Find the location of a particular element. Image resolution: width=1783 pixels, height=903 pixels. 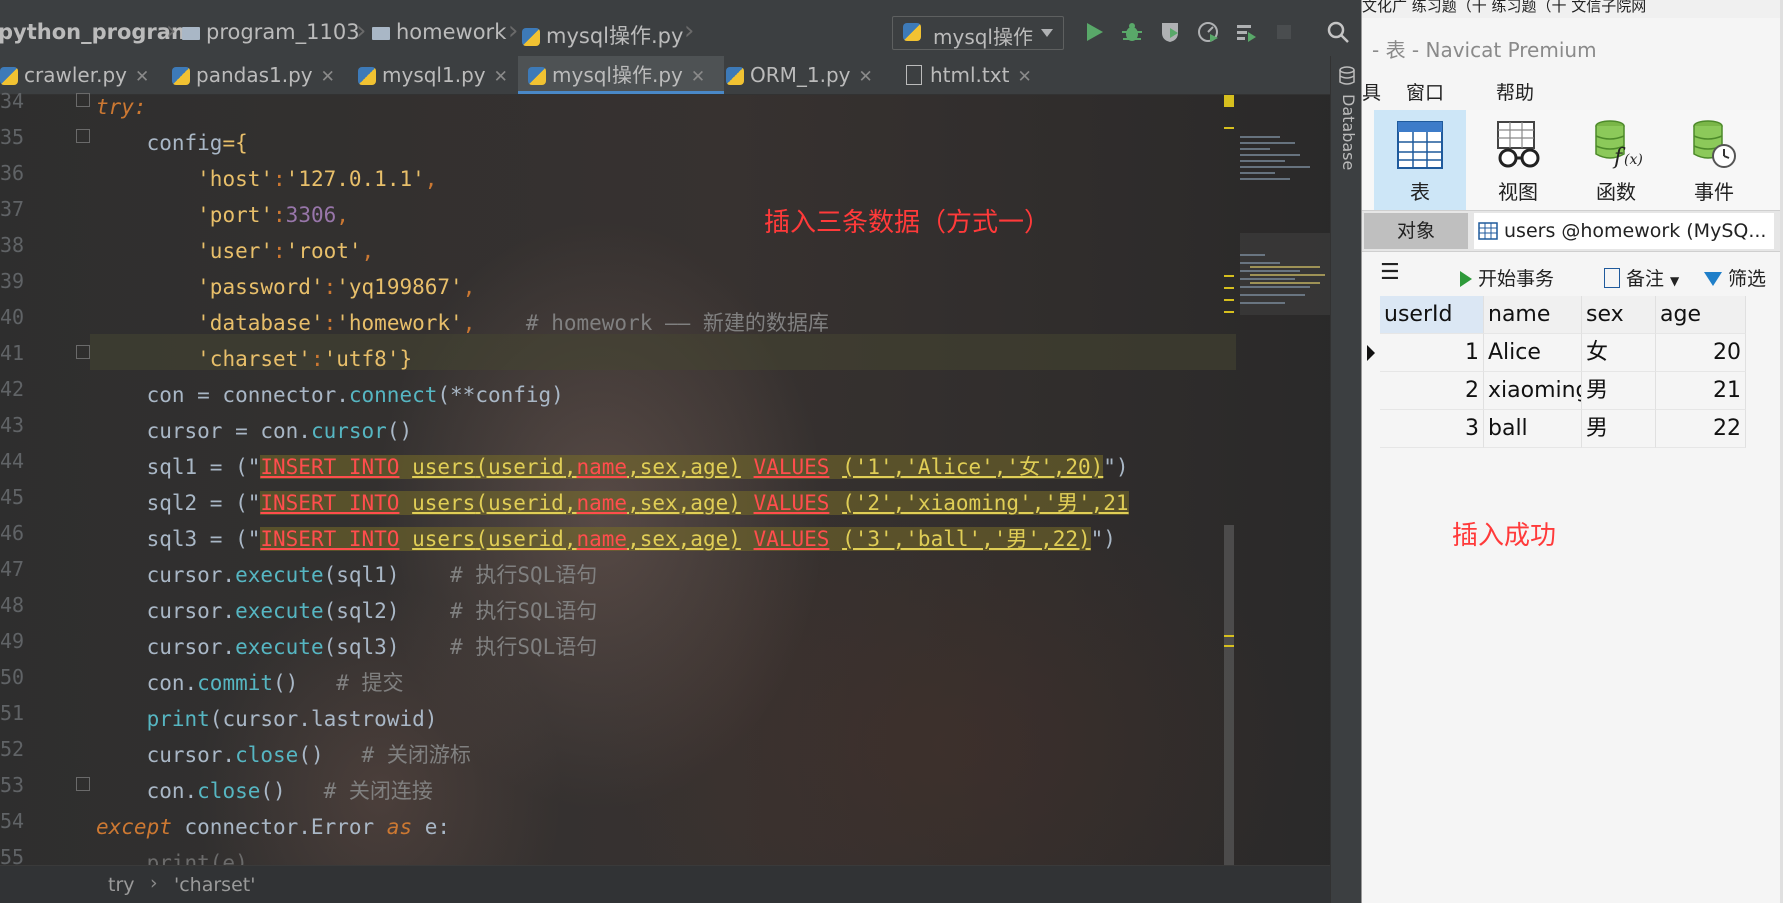

tab-orm1: ORM_1.py ✕ is located at coordinates (804, 75).